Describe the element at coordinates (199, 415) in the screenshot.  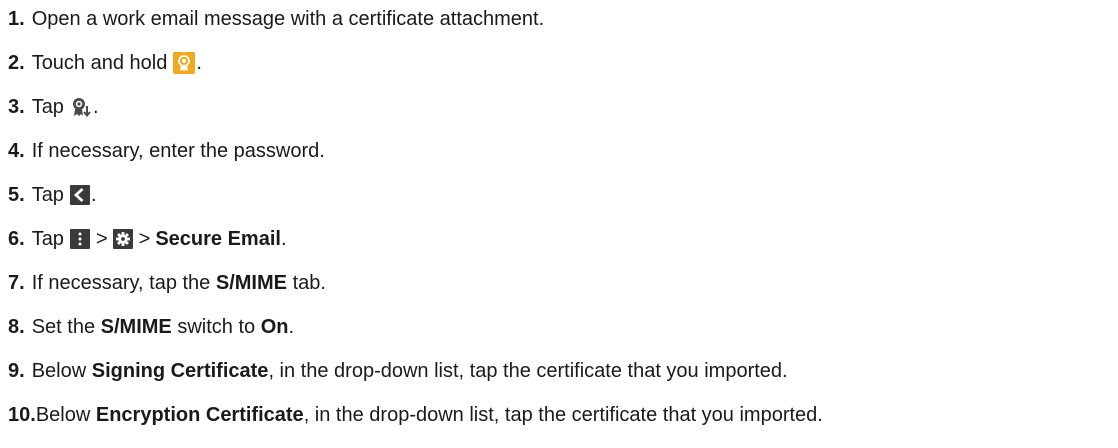
I see `field-encryption-certificate: Encryption Certificate` at that location.